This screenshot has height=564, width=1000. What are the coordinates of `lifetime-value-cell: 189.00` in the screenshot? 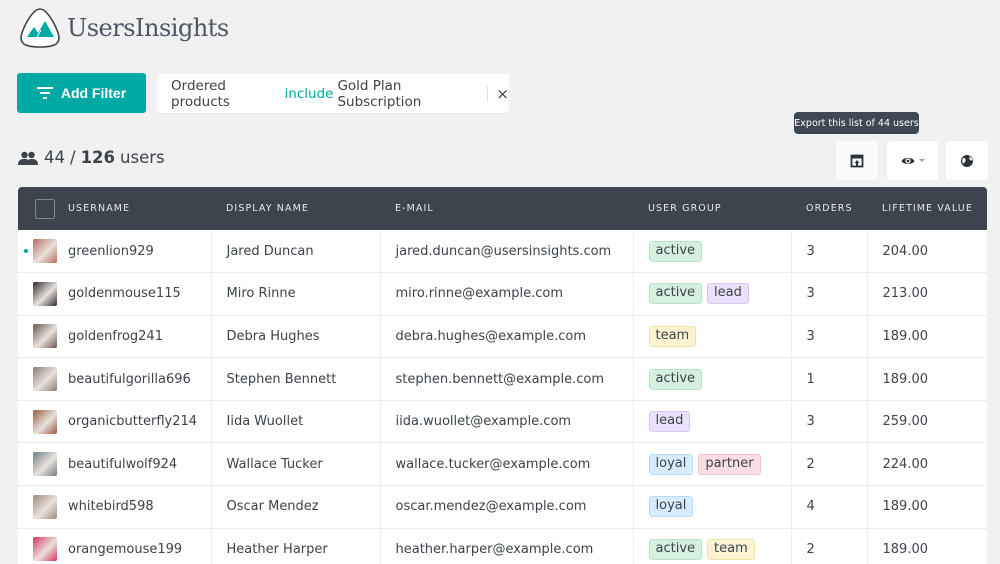 It's located at (927, 507).